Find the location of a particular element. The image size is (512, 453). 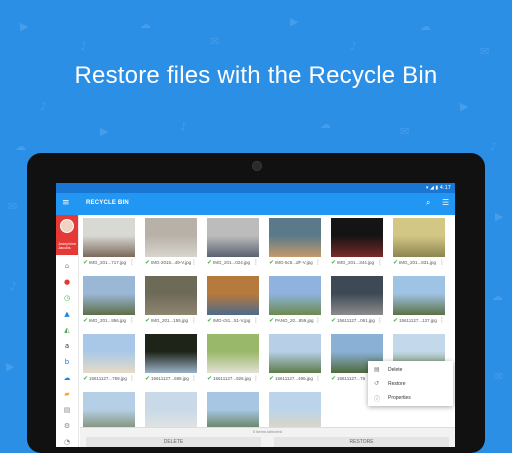

grid-item: ✔IMG-2015...49-V.jpg ⋮ is located at coordinates (171, 245).